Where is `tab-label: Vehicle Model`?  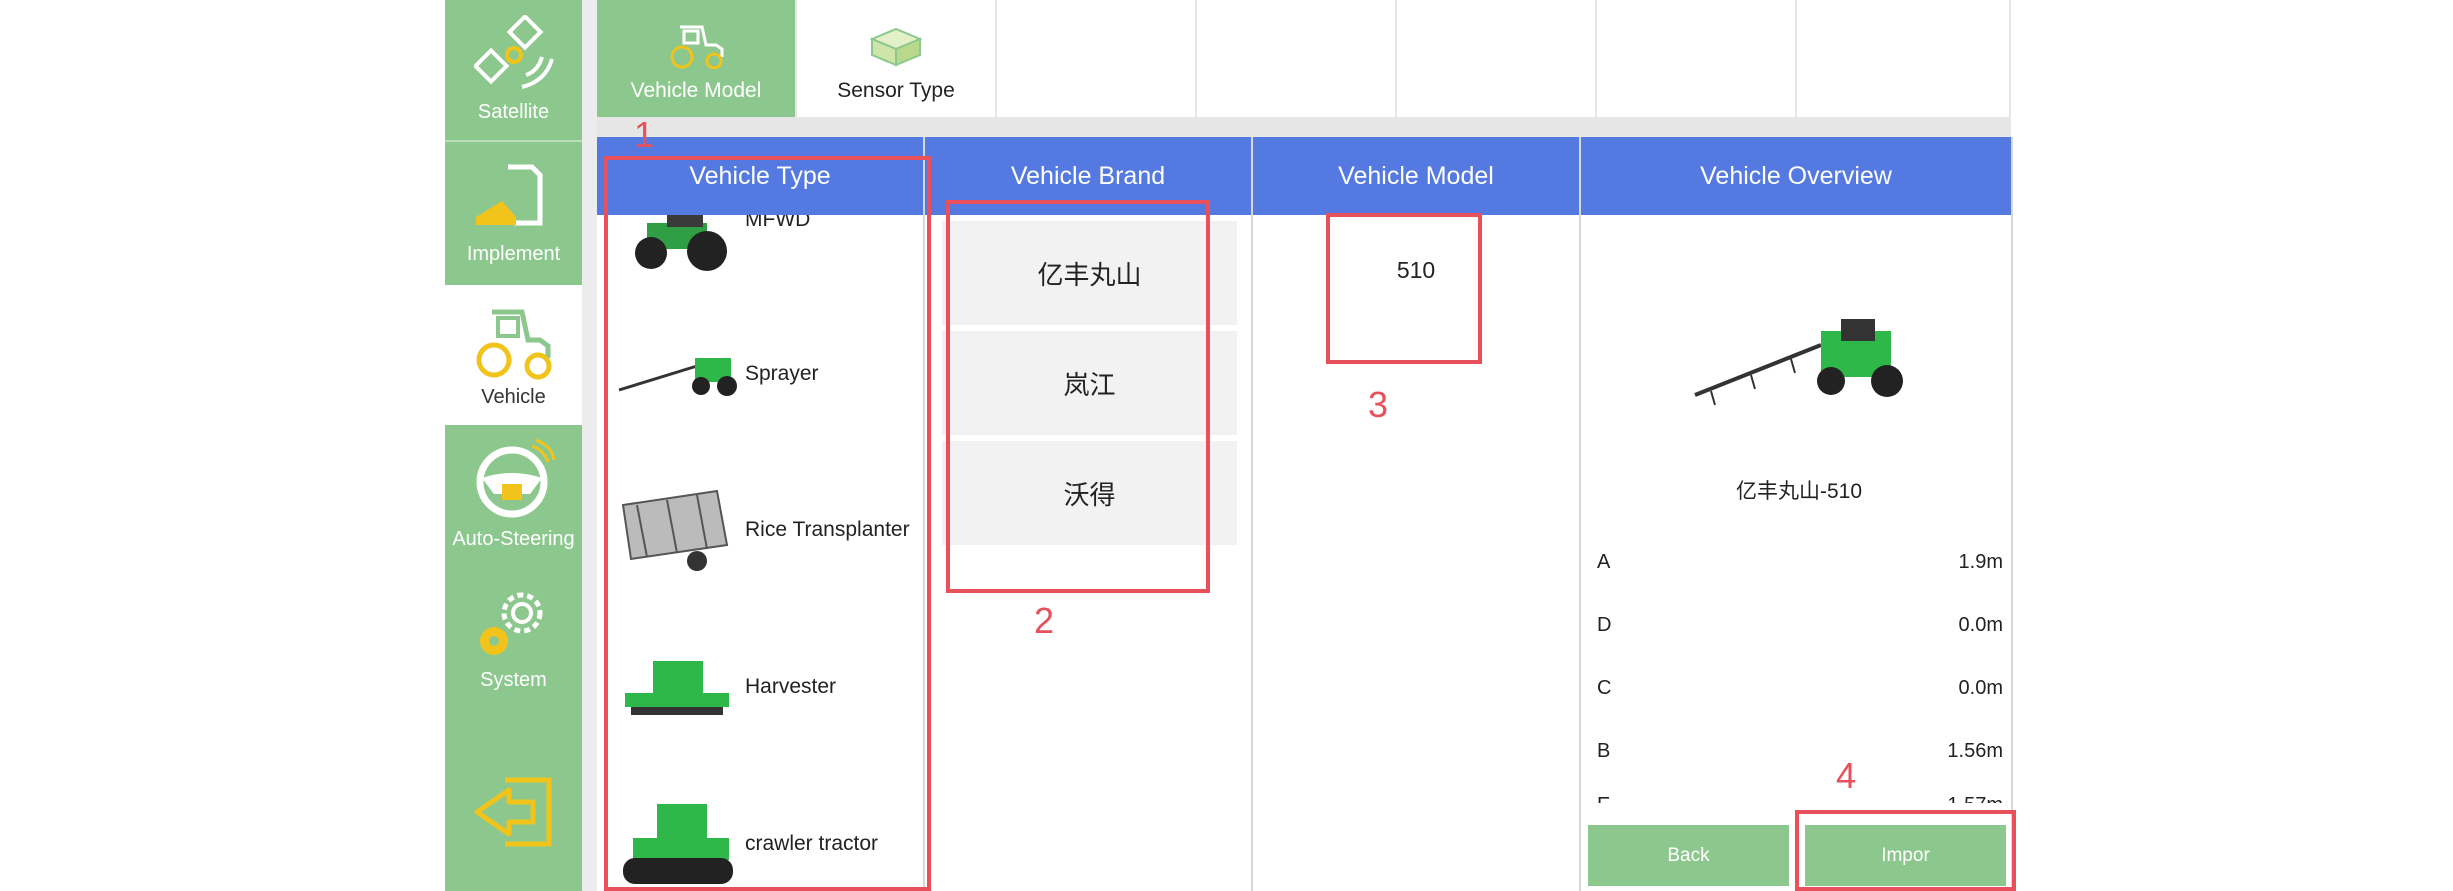
tab-label: Vehicle Model is located at coordinates (696, 90).